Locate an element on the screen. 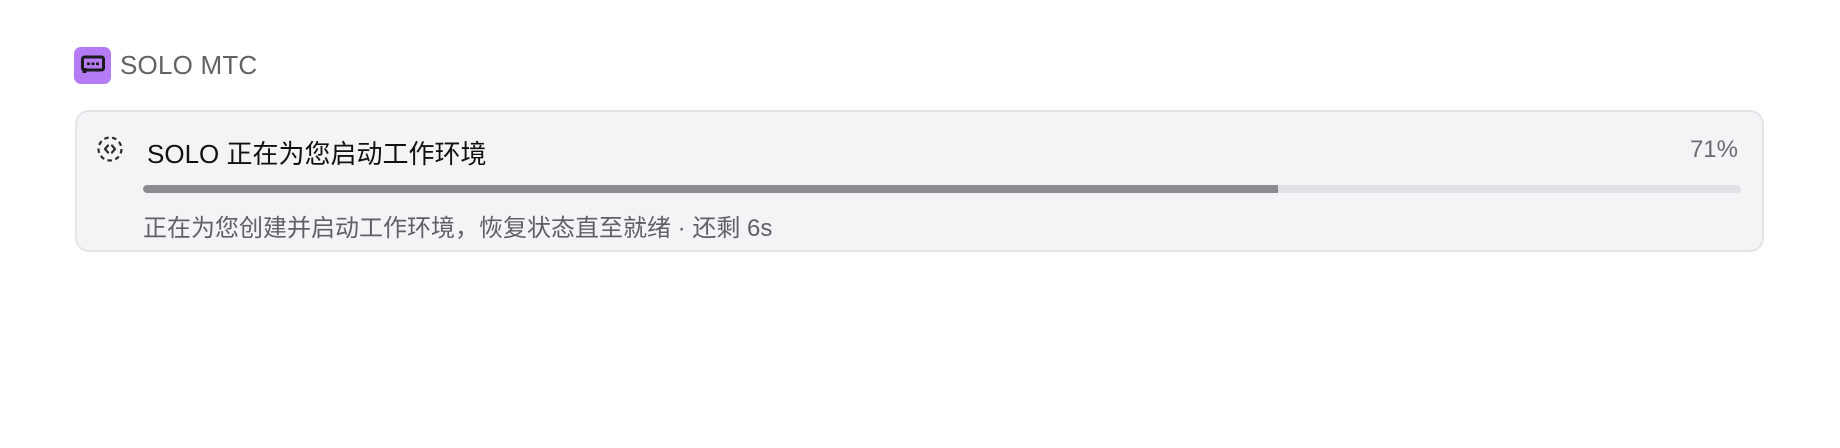  status-description: 正在为您创建并启动工作环境，恢复状态直至就绪 · 还剩 6s is located at coordinates (458, 228).